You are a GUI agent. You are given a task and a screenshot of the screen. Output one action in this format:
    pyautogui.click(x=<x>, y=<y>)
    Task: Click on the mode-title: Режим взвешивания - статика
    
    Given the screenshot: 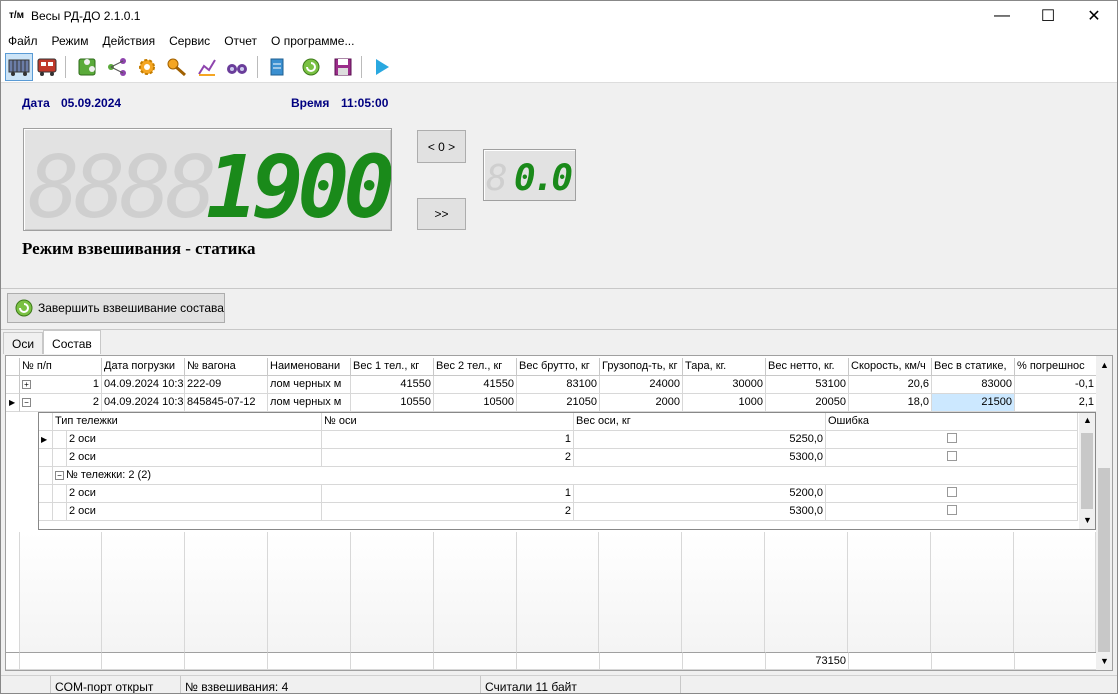 What is the action you would take?
    pyautogui.click(x=139, y=248)
    